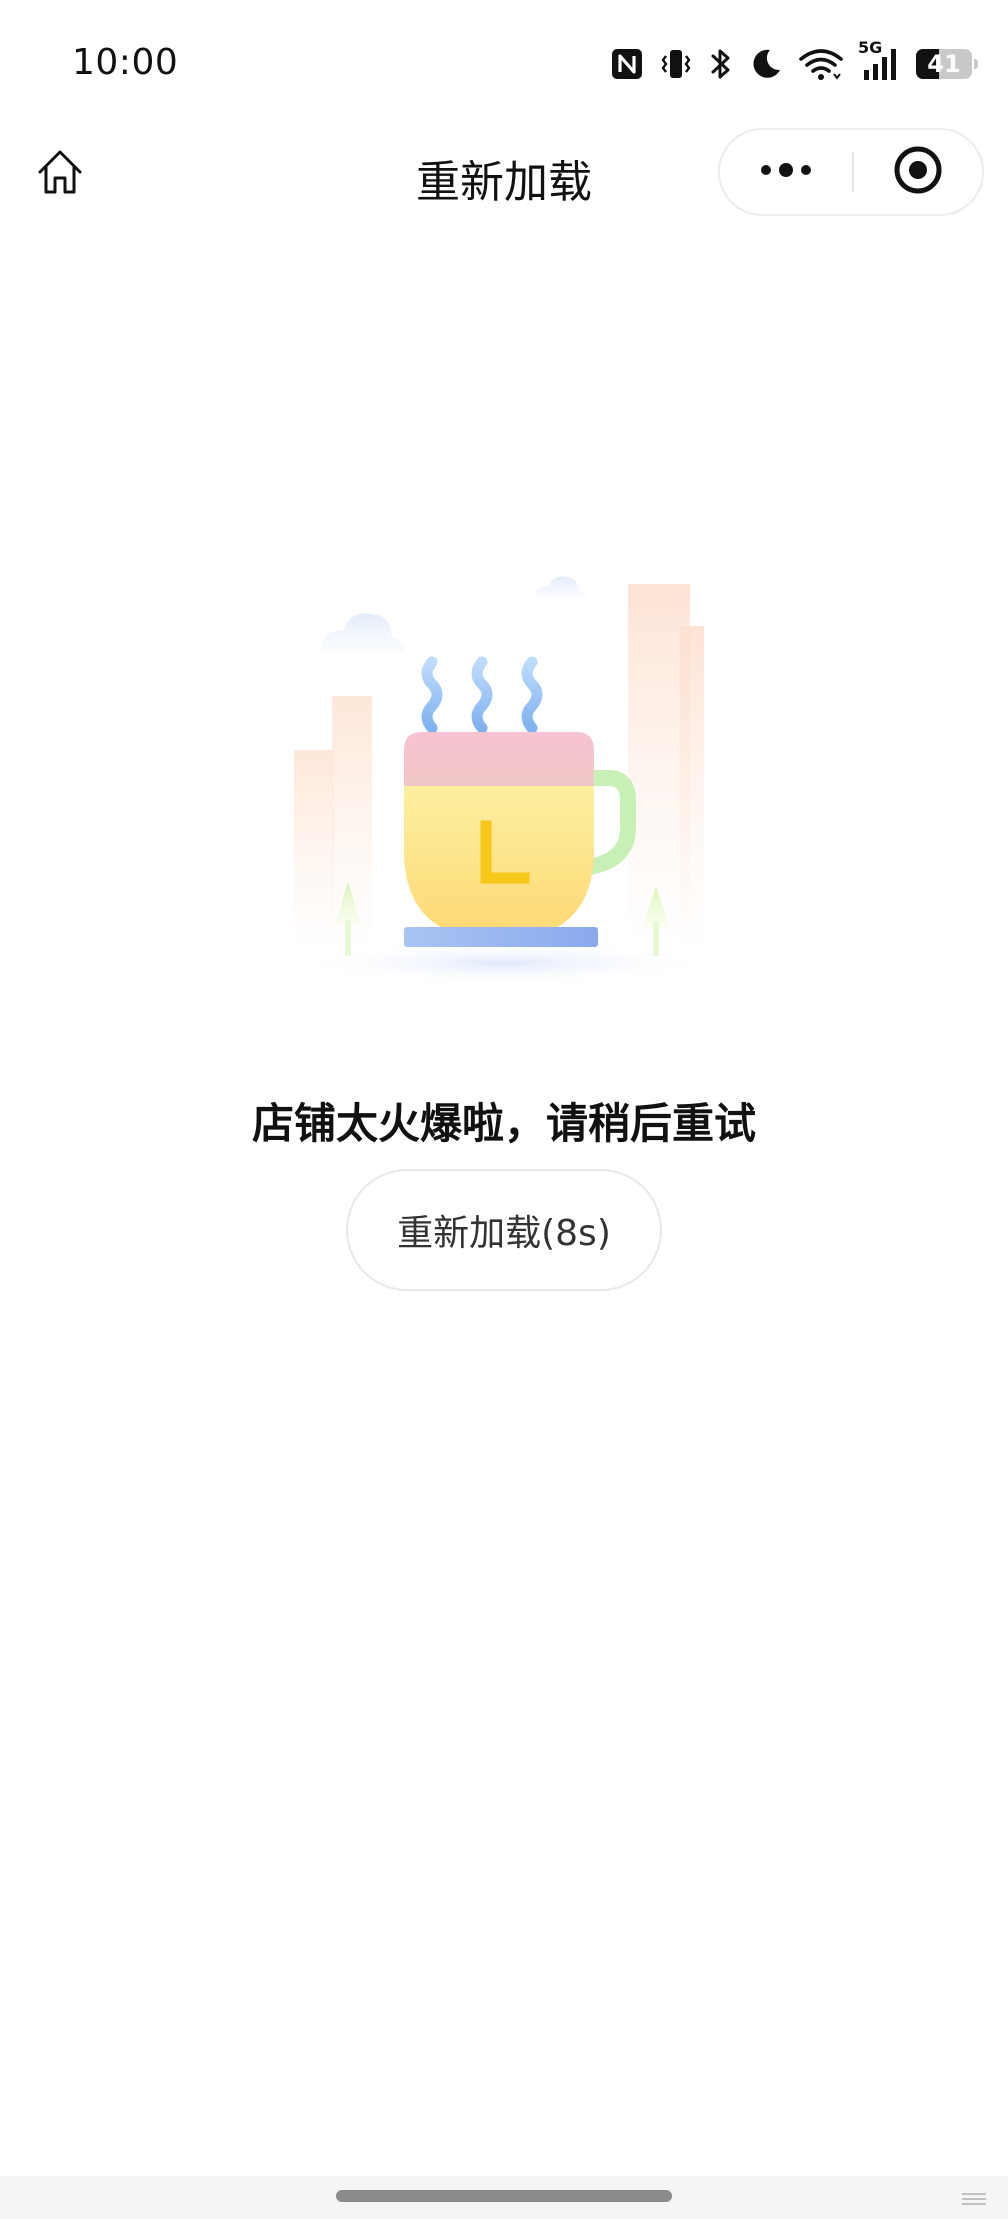 Image resolution: width=1008 pixels, height=2219 pixels. I want to click on bottom-gesture-bar, so click(504, 2197).